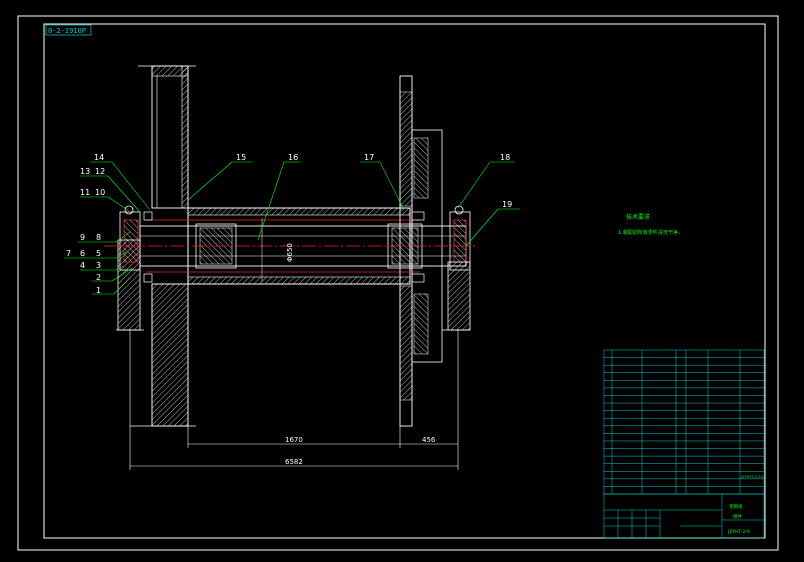 Image resolution: width=804 pixels, height=562 pixels. I want to click on title-tag: 0-2-1910P, so click(68, 30).